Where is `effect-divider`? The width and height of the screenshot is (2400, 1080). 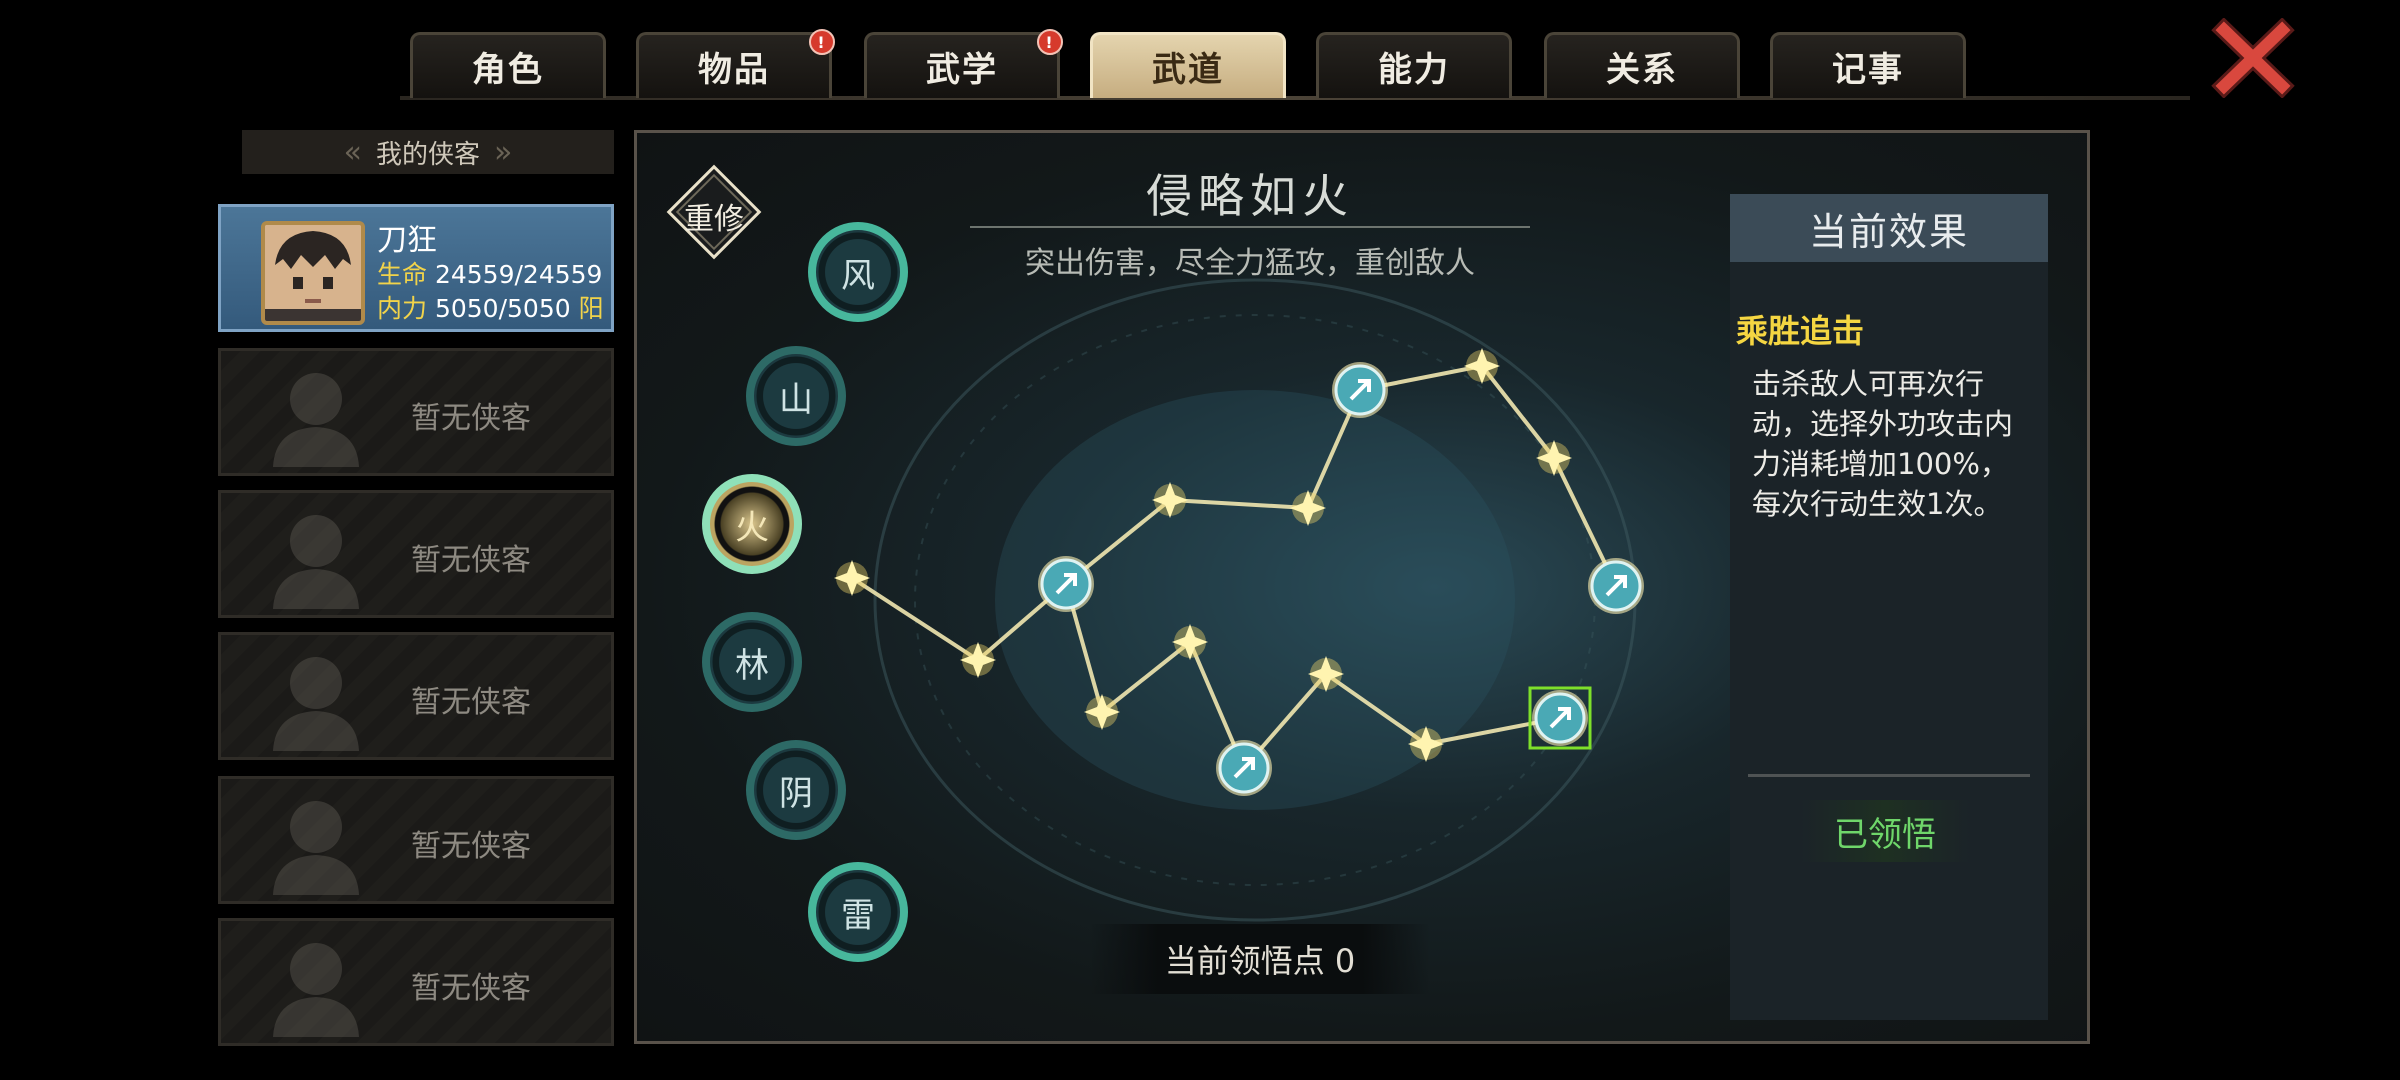 effect-divider is located at coordinates (1889, 775).